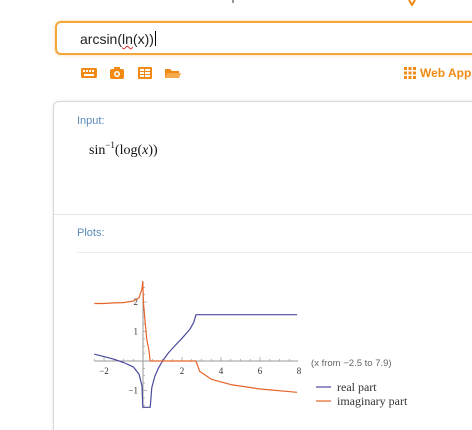  I want to click on camera-icon, so click(117, 73).